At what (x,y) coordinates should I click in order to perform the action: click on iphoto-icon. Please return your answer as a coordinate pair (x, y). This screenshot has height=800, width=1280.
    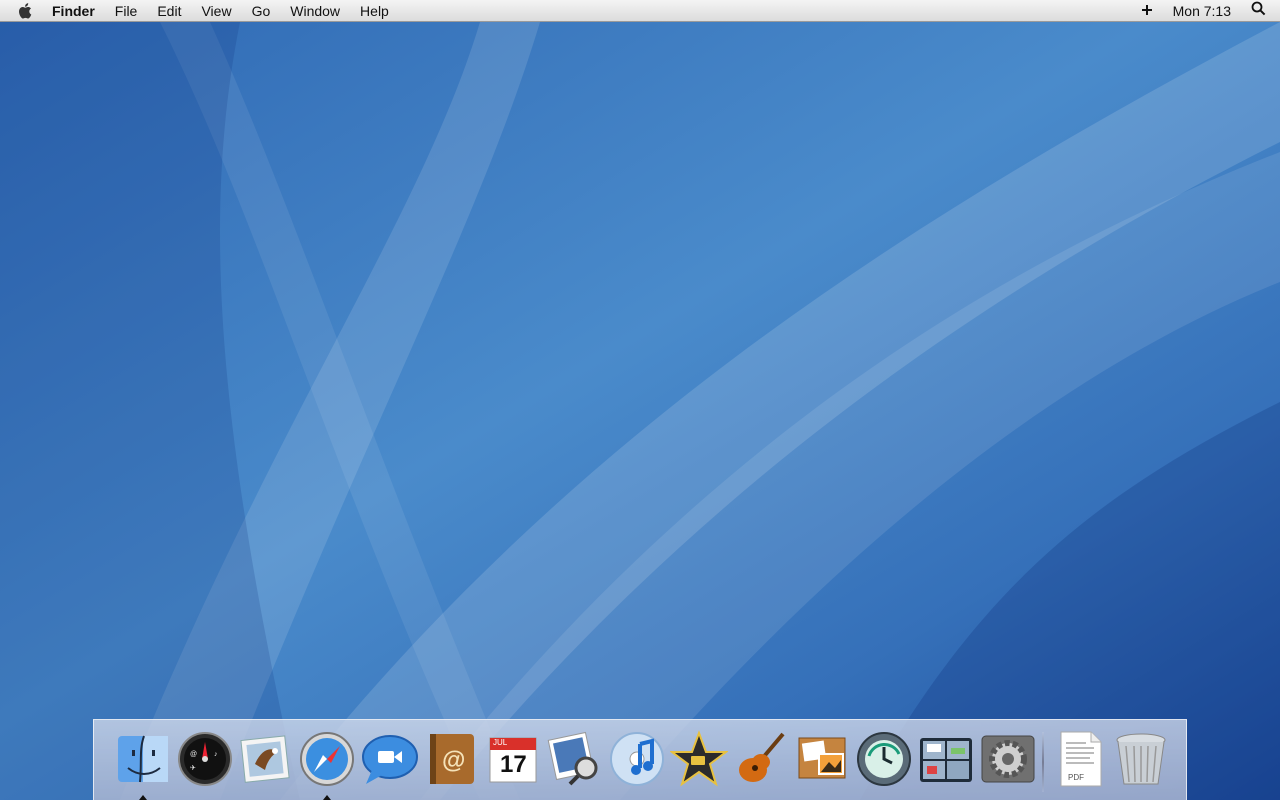
    Looking at the image, I should click on (822, 758).